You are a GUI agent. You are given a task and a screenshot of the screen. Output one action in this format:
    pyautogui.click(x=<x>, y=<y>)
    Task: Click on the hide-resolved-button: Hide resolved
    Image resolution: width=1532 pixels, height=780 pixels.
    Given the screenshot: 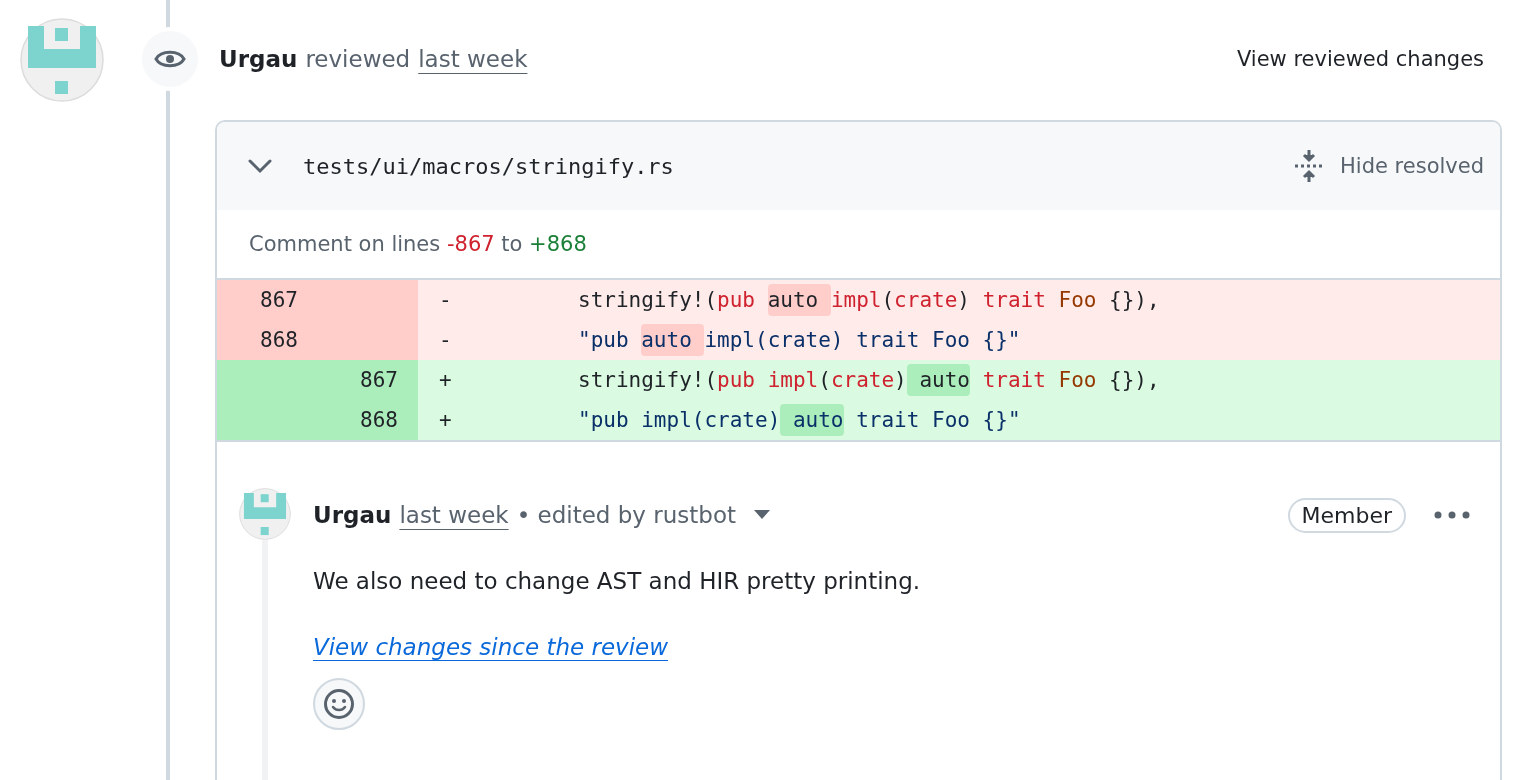 What is the action you would take?
    pyautogui.click(x=1389, y=166)
    